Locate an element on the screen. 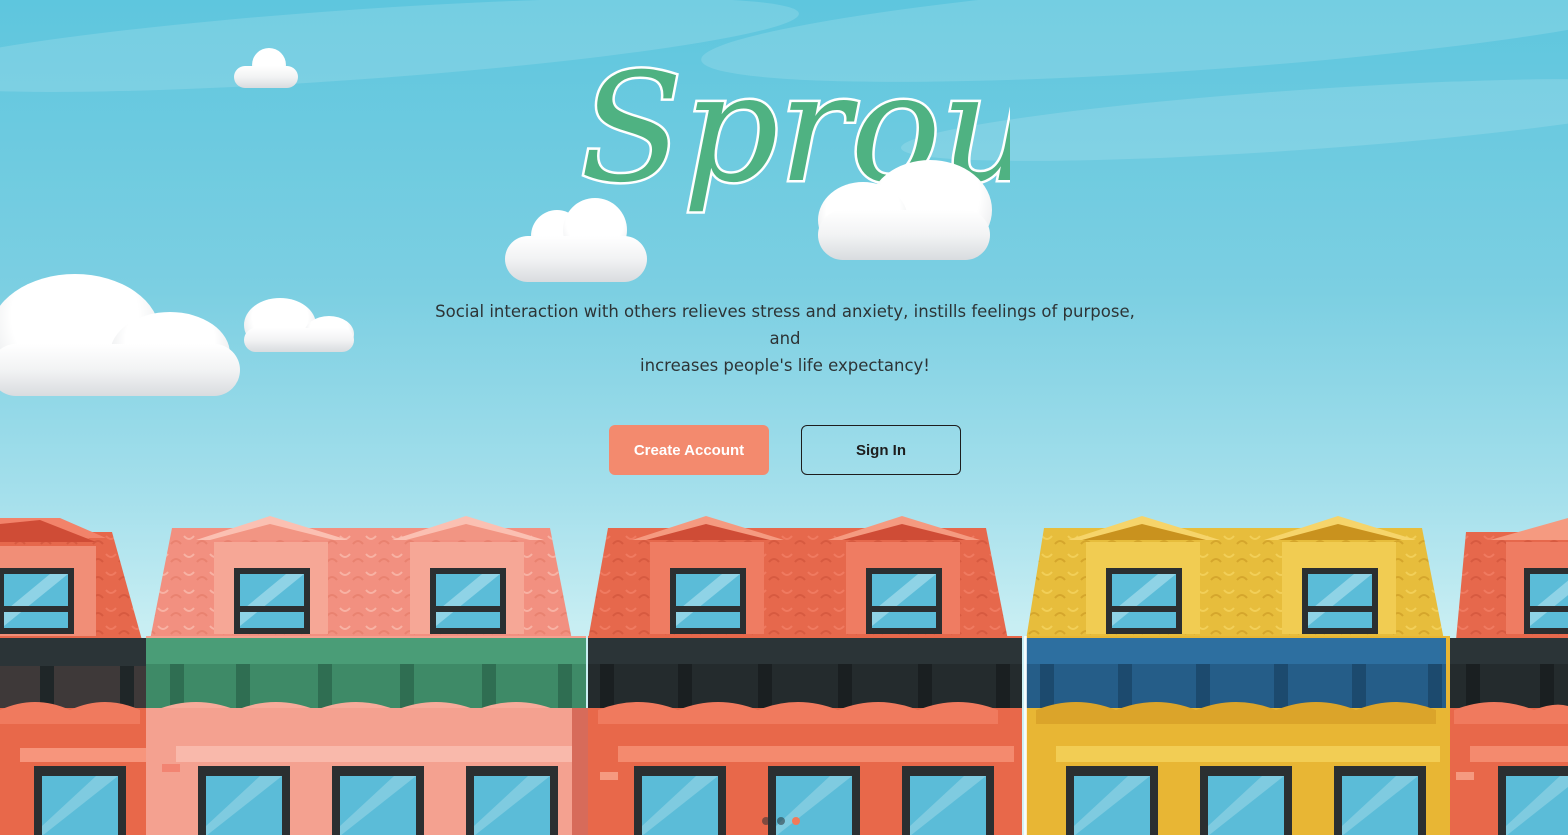 The width and height of the screenshot is (1568, 835). cloud-left-large is located at coordinates (121, 335).